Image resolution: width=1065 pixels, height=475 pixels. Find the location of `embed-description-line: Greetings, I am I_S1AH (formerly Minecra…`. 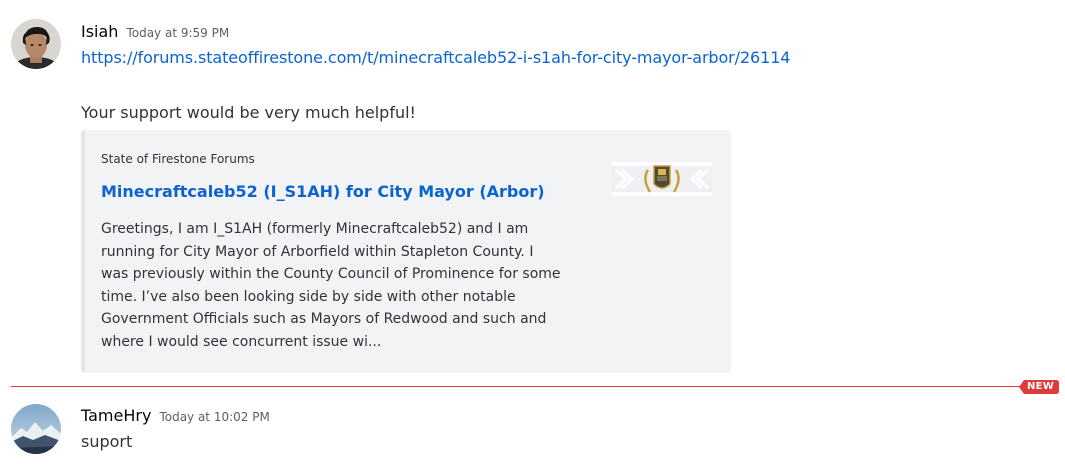

embed-description-line: Greetings, I am I_S1AH (formerly Minecra… is located at coordinates (315, 229).